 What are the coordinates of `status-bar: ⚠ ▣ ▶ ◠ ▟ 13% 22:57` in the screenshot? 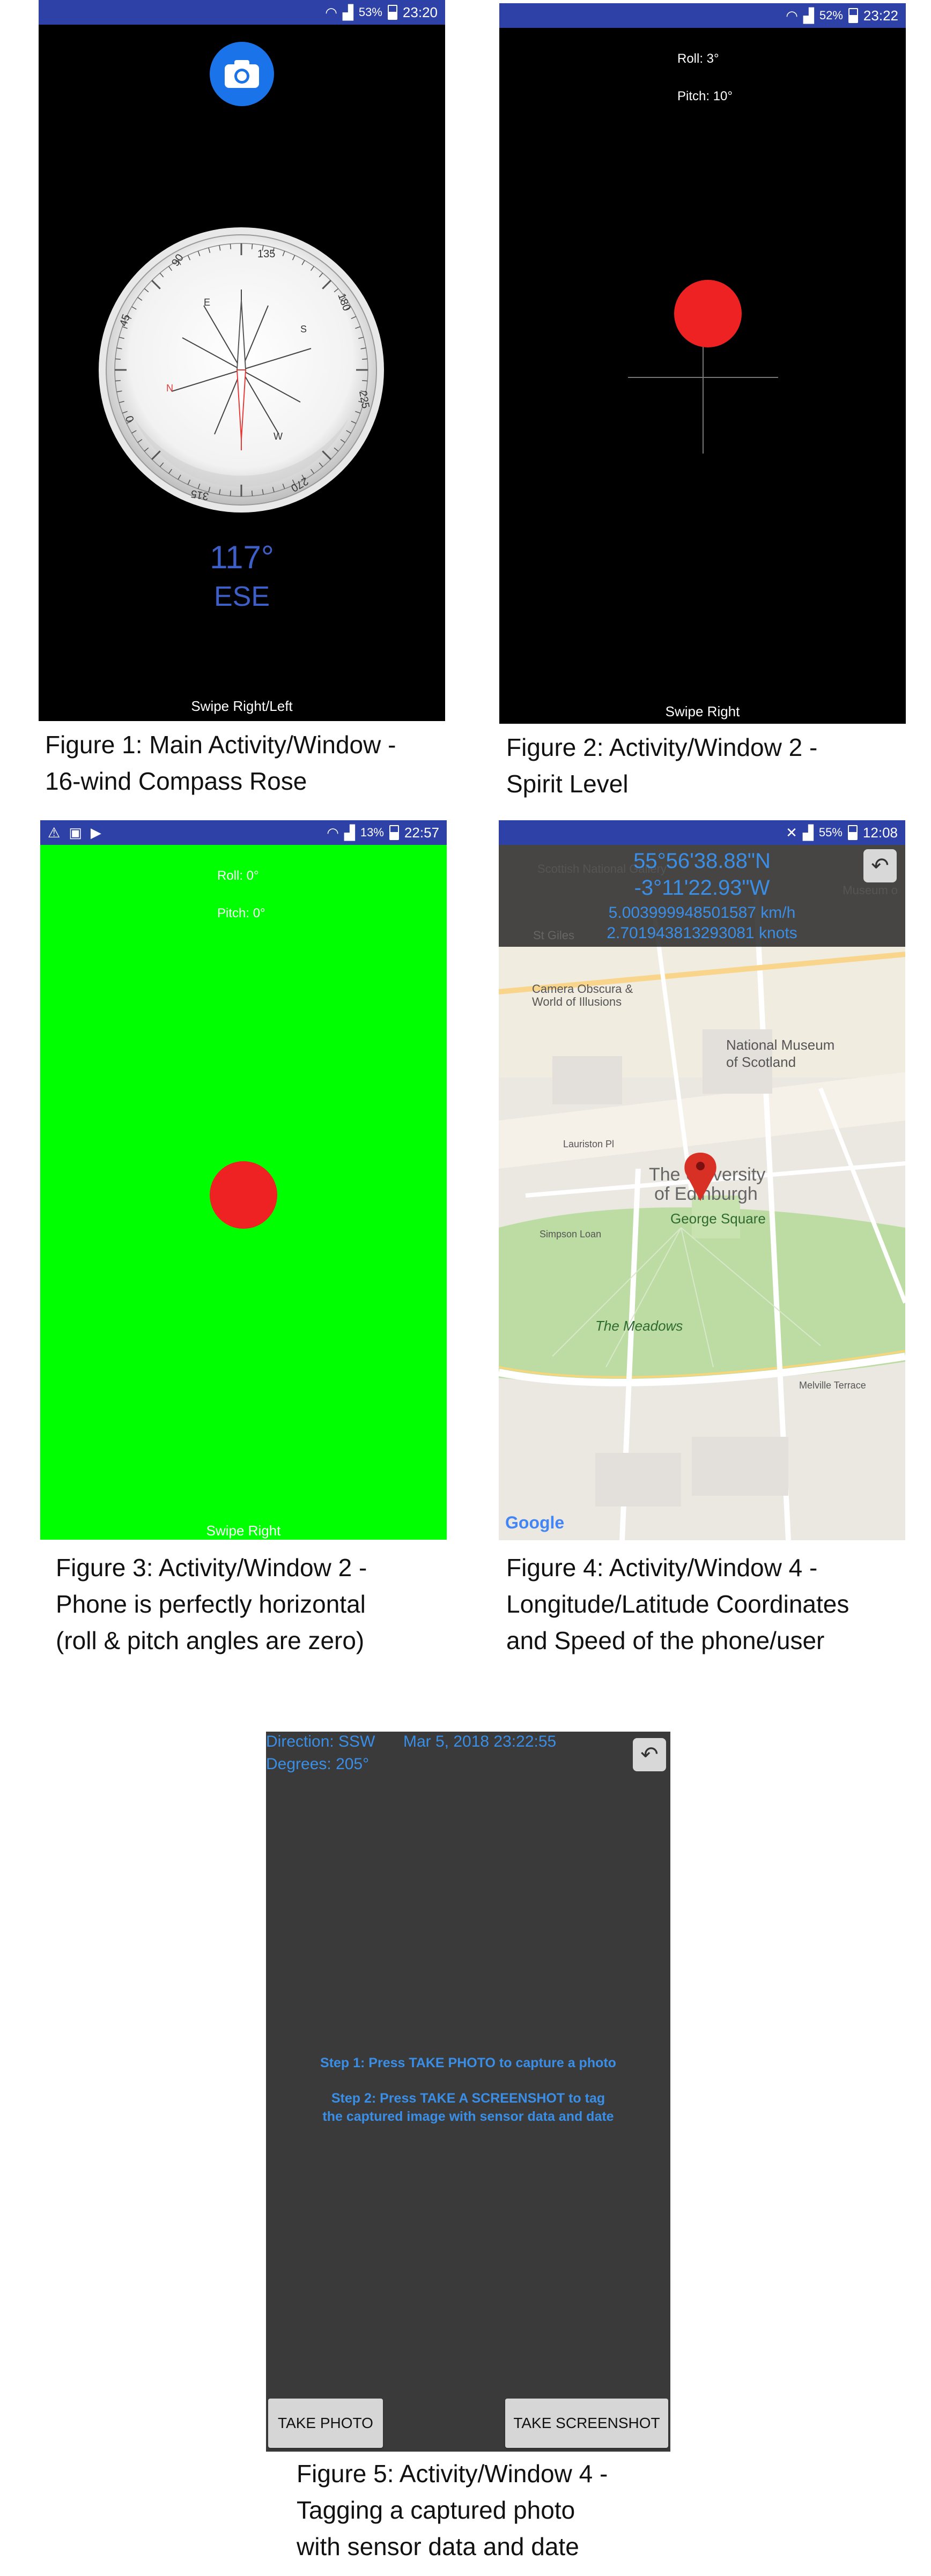 It's located at (243, 833).